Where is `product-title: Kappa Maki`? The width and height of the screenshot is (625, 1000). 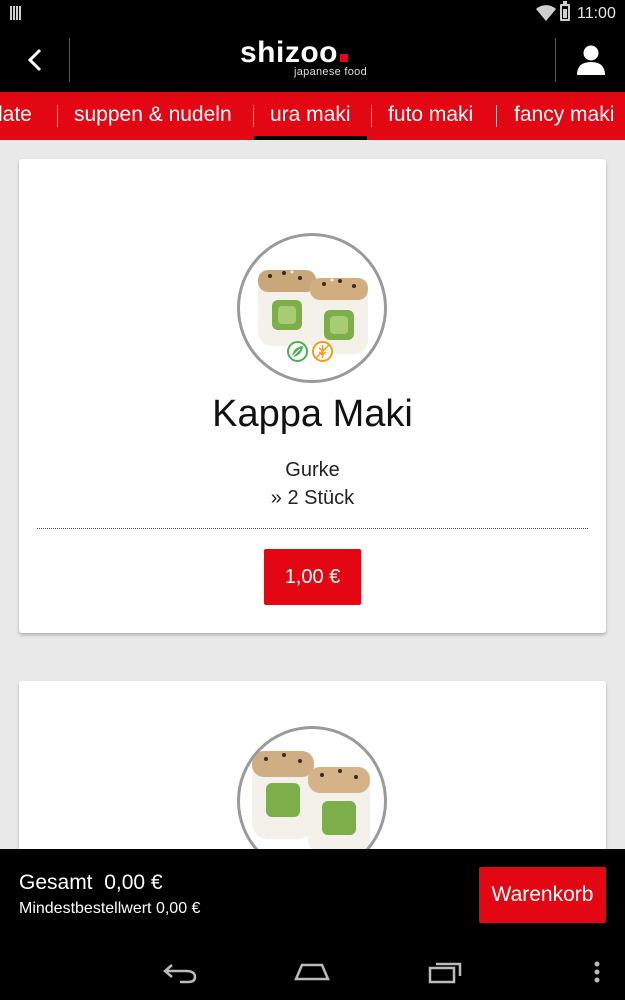 product-title: Kappa Maki is located at coordinates (312, 414).